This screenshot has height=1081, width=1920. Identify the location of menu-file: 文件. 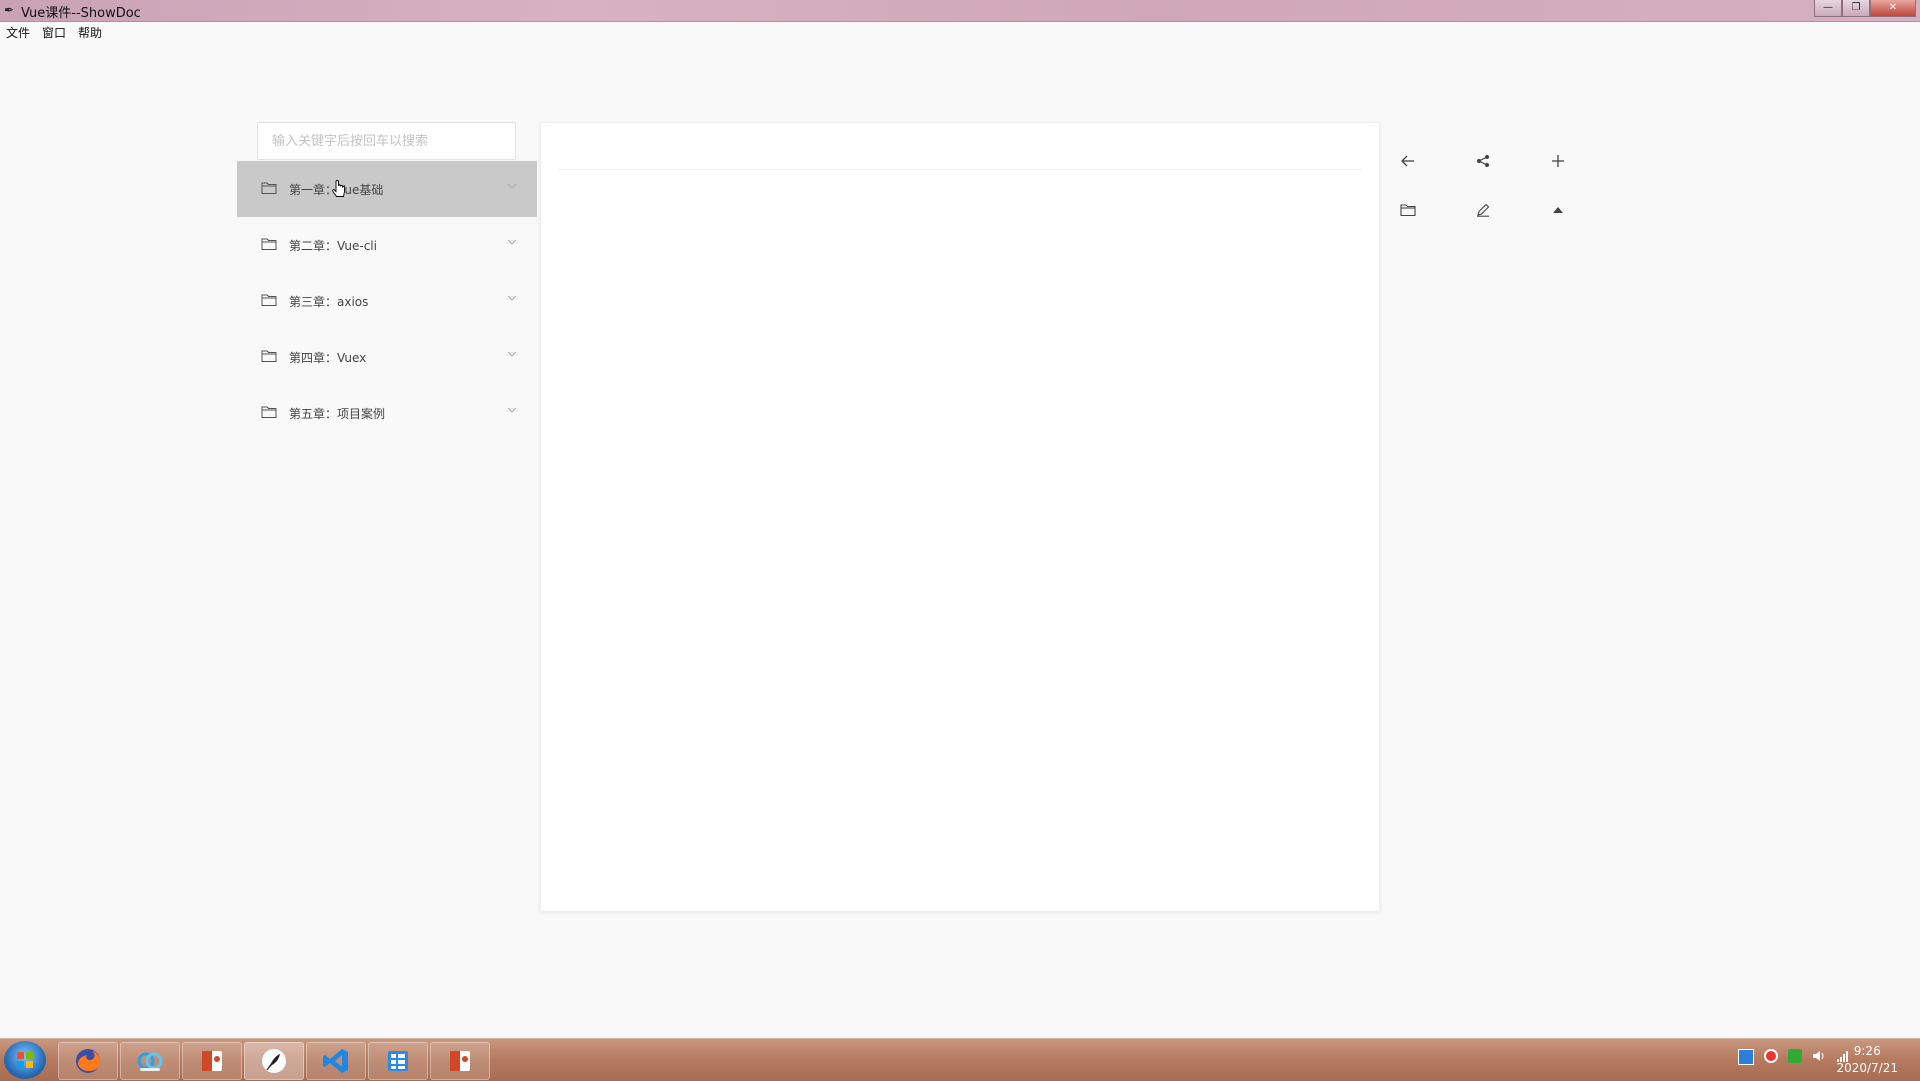
(18, 33).